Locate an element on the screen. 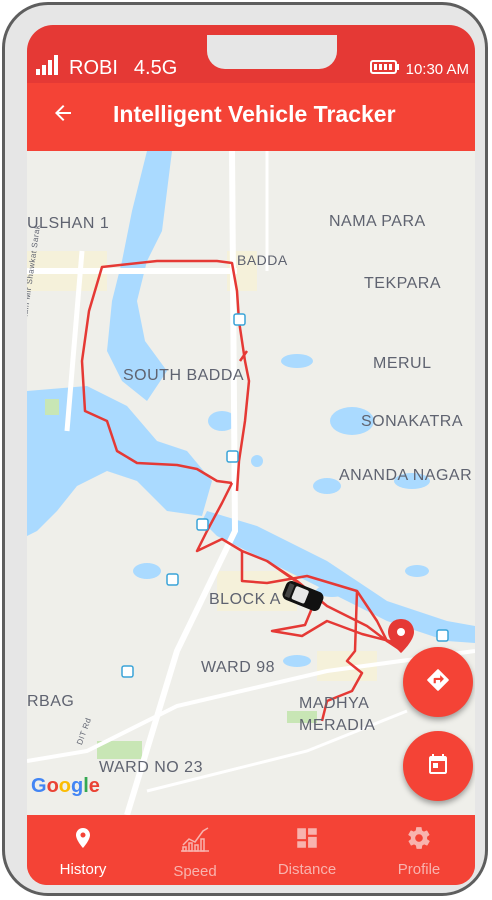 This screenshot has width=492, height=900. battery-icon is located at coordinates (384, 69).